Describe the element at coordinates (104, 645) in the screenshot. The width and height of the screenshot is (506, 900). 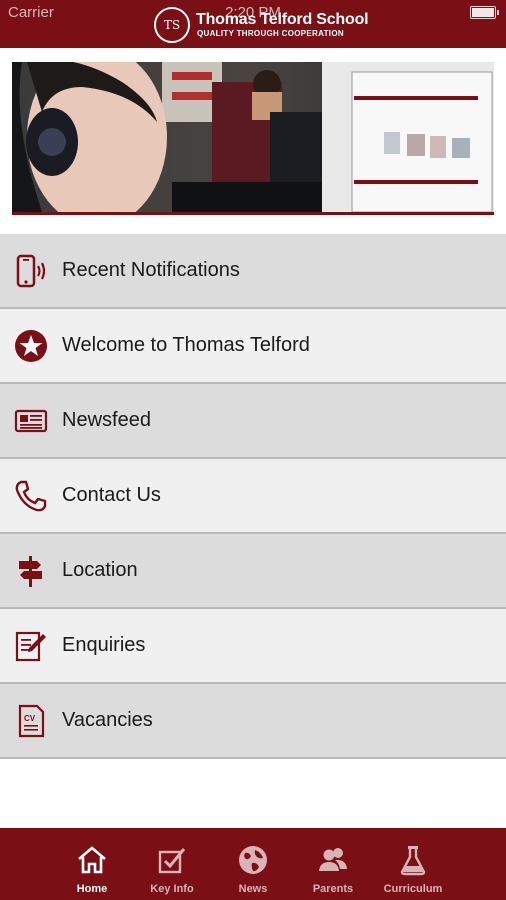
I see `menu-item-label: Enquiries` at that location.